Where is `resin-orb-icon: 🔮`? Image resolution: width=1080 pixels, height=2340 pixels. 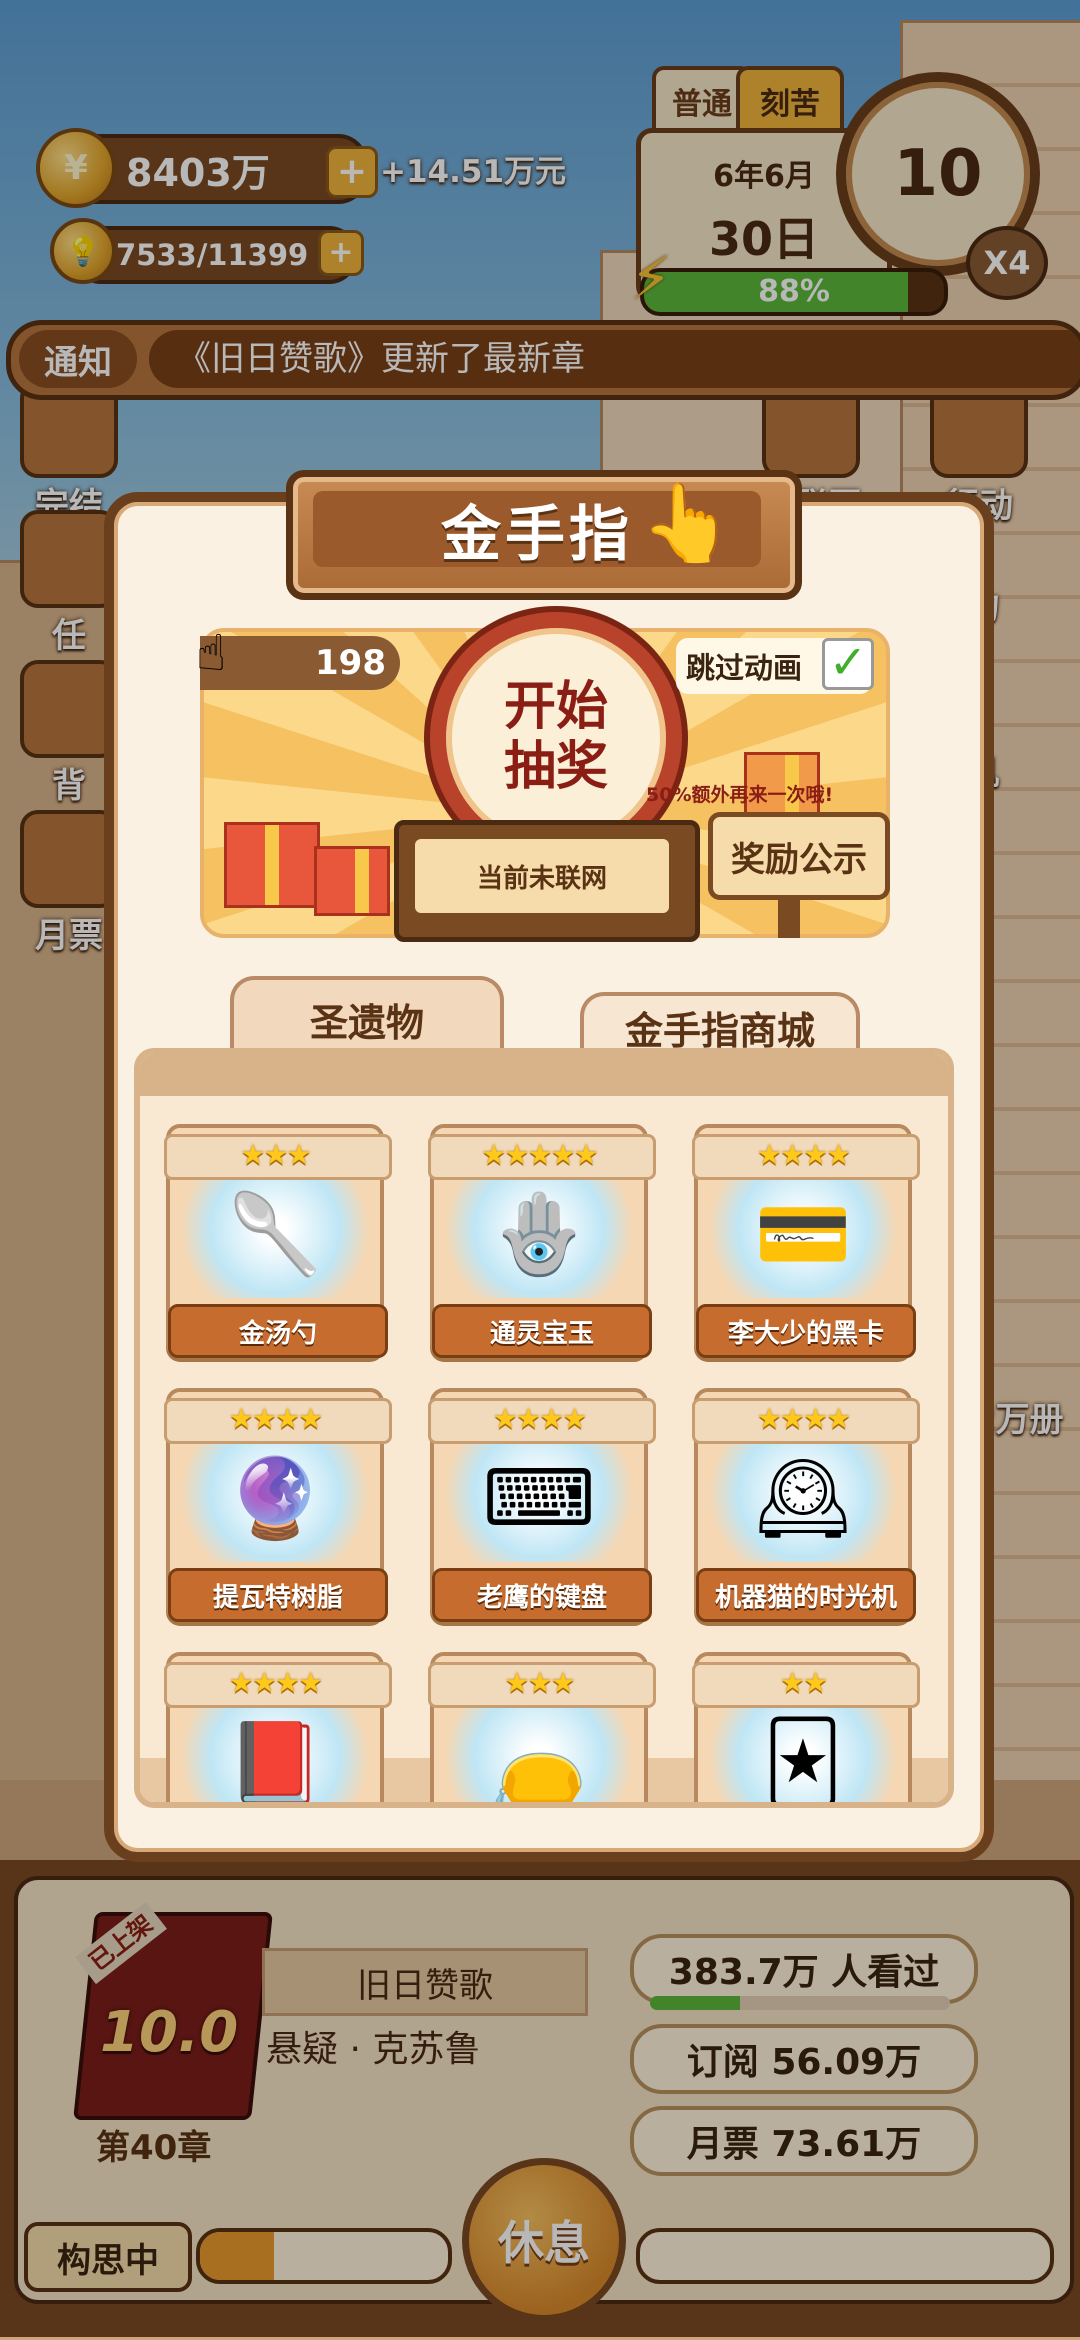
resin-orb-icon: 🔮 is located at coordinates (275, 1499).